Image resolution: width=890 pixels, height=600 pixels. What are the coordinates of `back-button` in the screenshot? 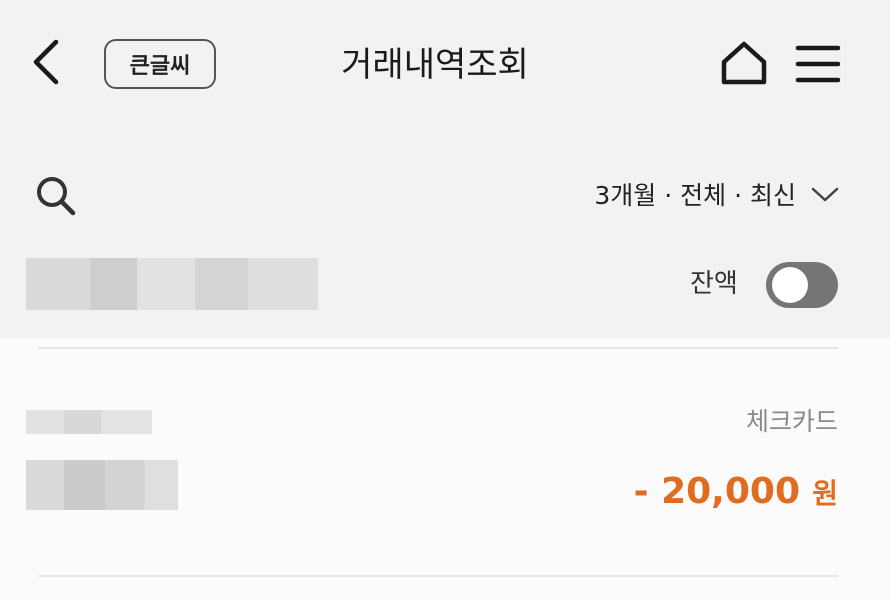 It's located at (48, 62).